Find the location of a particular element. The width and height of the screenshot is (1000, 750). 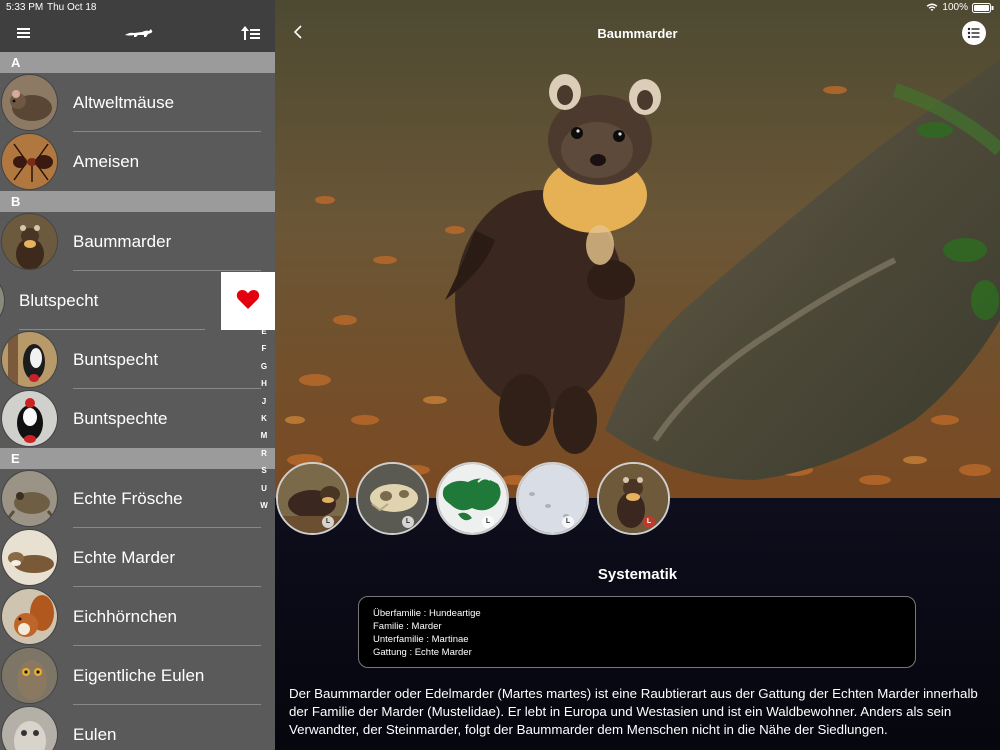

index-letter-g: G is located at coordinates (264, 366).